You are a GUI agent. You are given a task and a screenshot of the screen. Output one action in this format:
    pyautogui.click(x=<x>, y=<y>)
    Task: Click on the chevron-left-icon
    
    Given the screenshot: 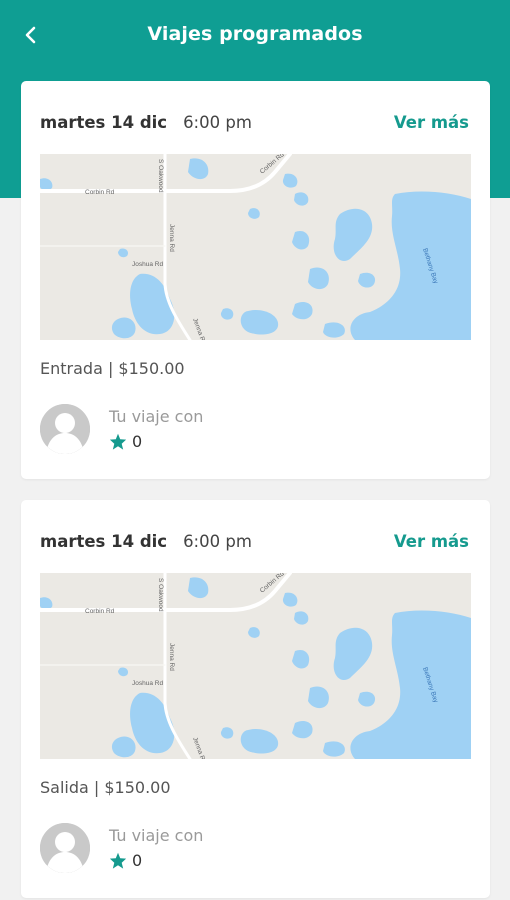 What is the action you would take?
    pyautogui.click(x=30, y=35)
    